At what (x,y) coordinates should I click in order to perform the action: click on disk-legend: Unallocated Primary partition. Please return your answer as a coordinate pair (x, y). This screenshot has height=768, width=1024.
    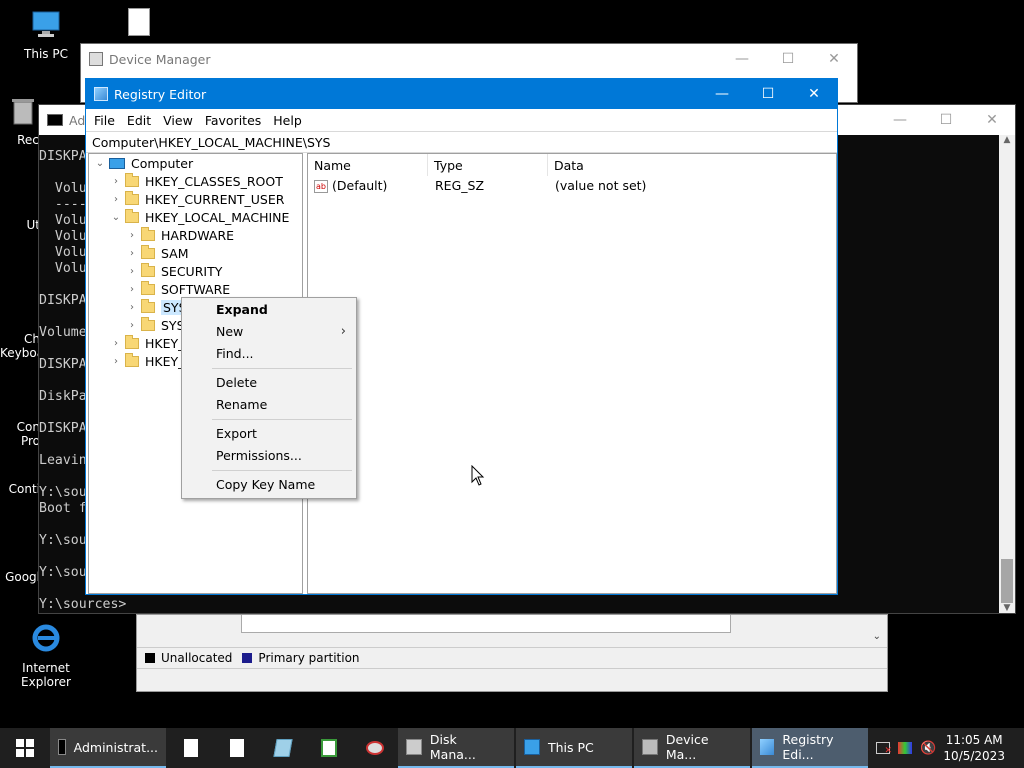
    Looking at the image, I should click on (512, 658).